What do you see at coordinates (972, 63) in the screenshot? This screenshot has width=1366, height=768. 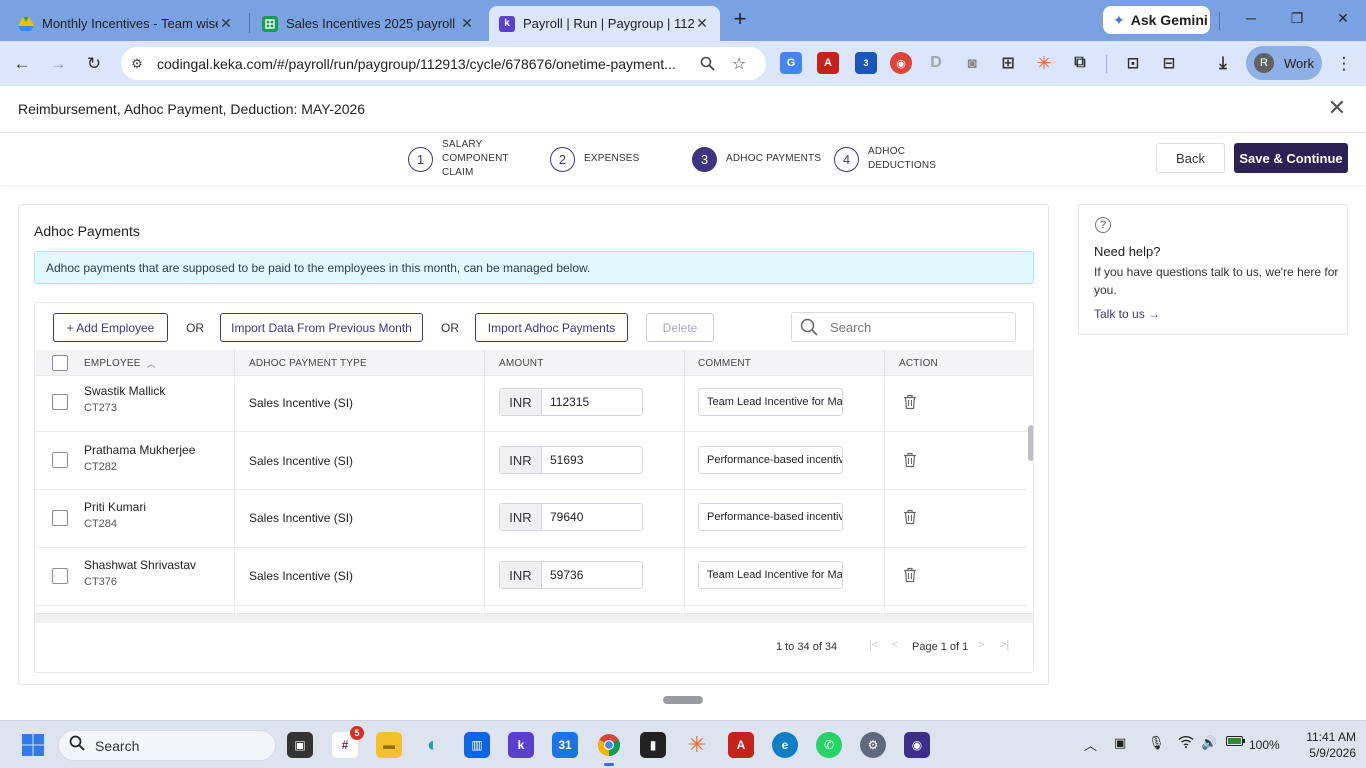 I see `camera-icon: ◙` at bounding box center [972, 63].